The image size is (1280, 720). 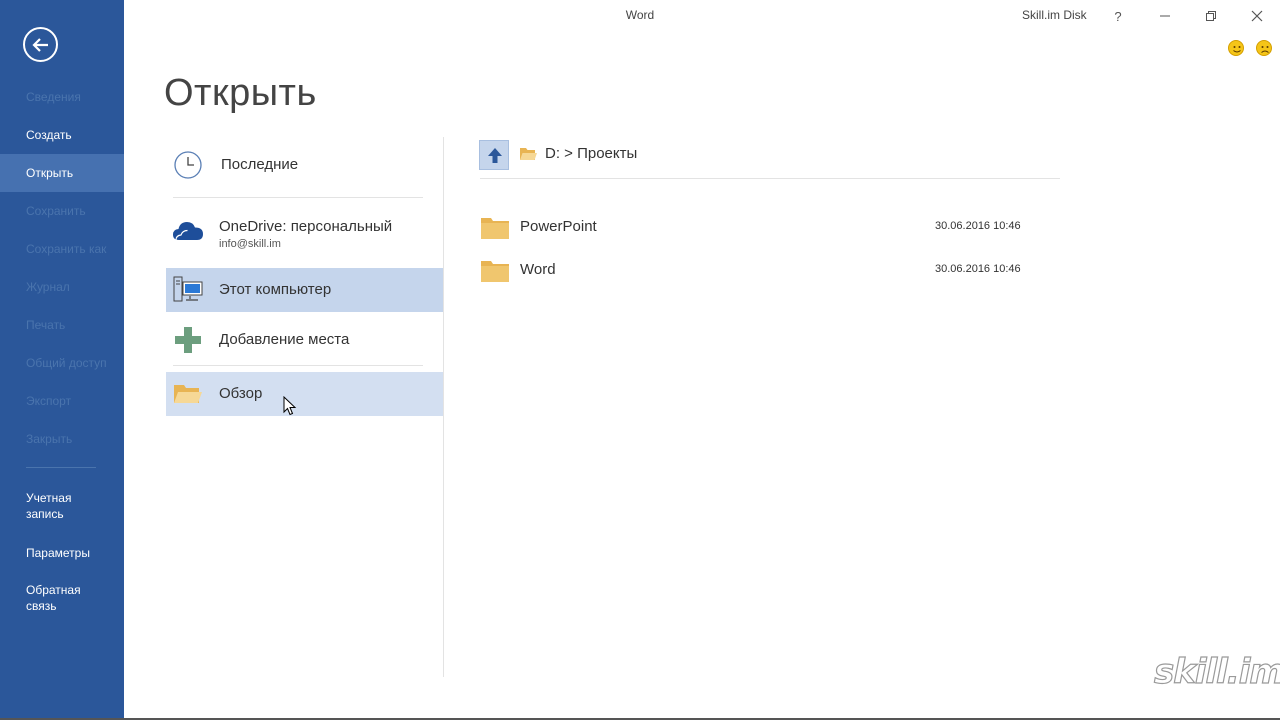 I want to click on nav-item-options: Параметры, so click(x=62, y=553).